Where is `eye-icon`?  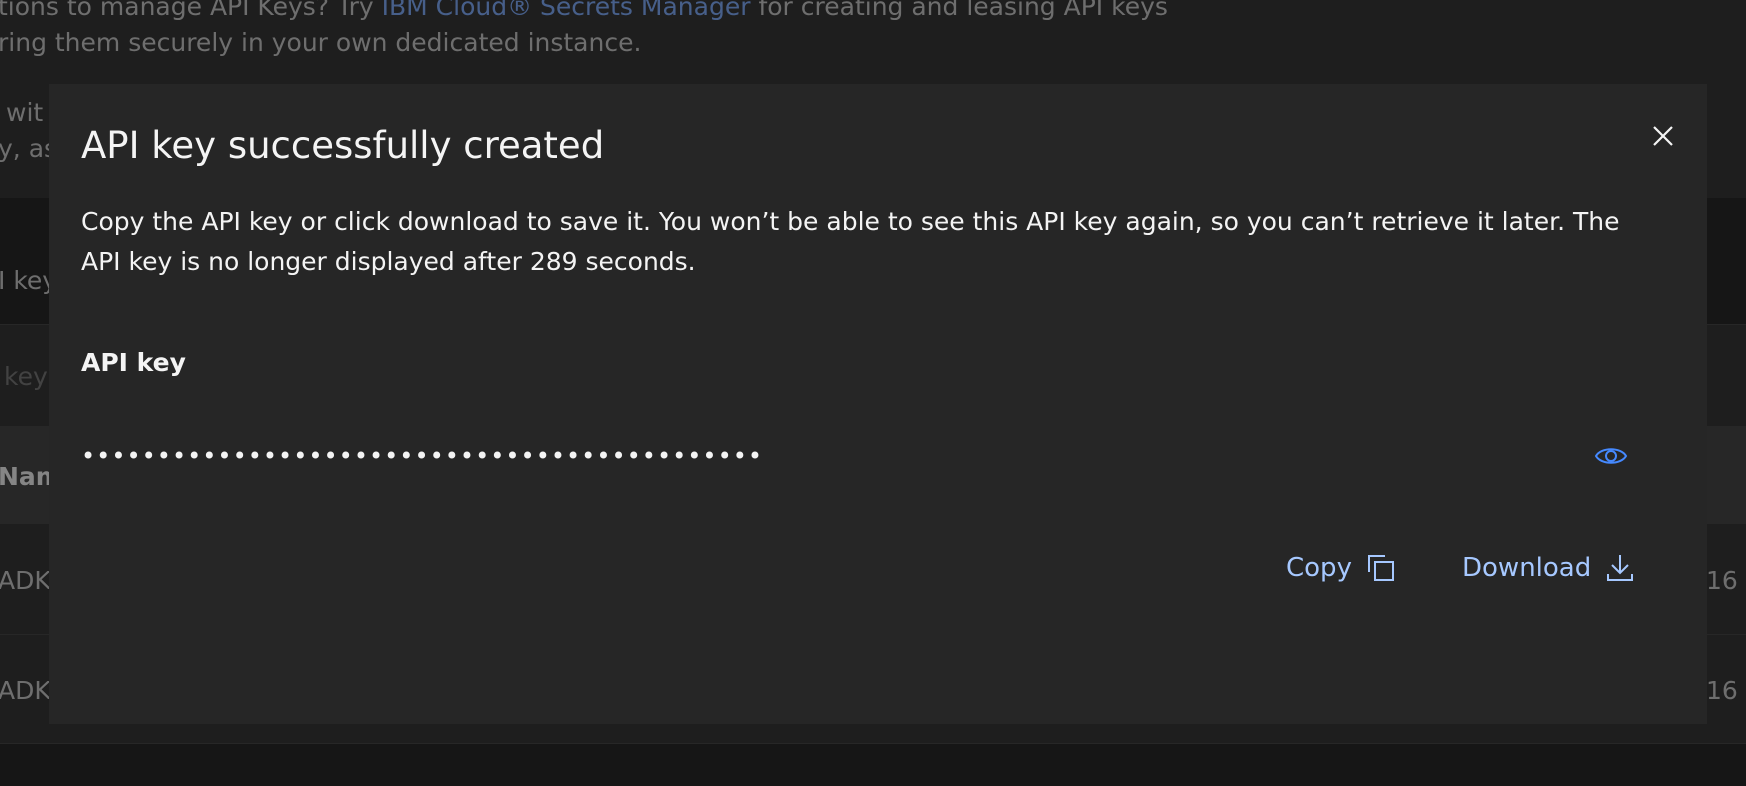 eye-icon is located at coordinates (1611, 456).